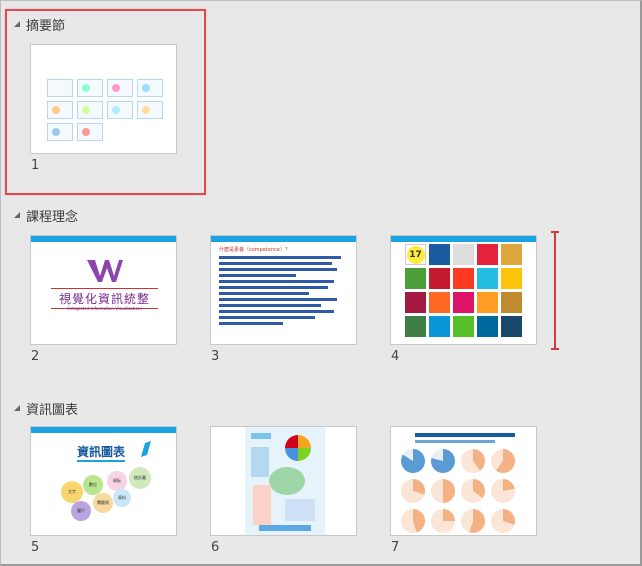  Describe the element at coordinates (103, 481) in the screenshot. I see `slide-thumbnail-5: 資訊圖表 文字 數位 模板 統計圖 資料 圖片 關鍵詞` at that location.